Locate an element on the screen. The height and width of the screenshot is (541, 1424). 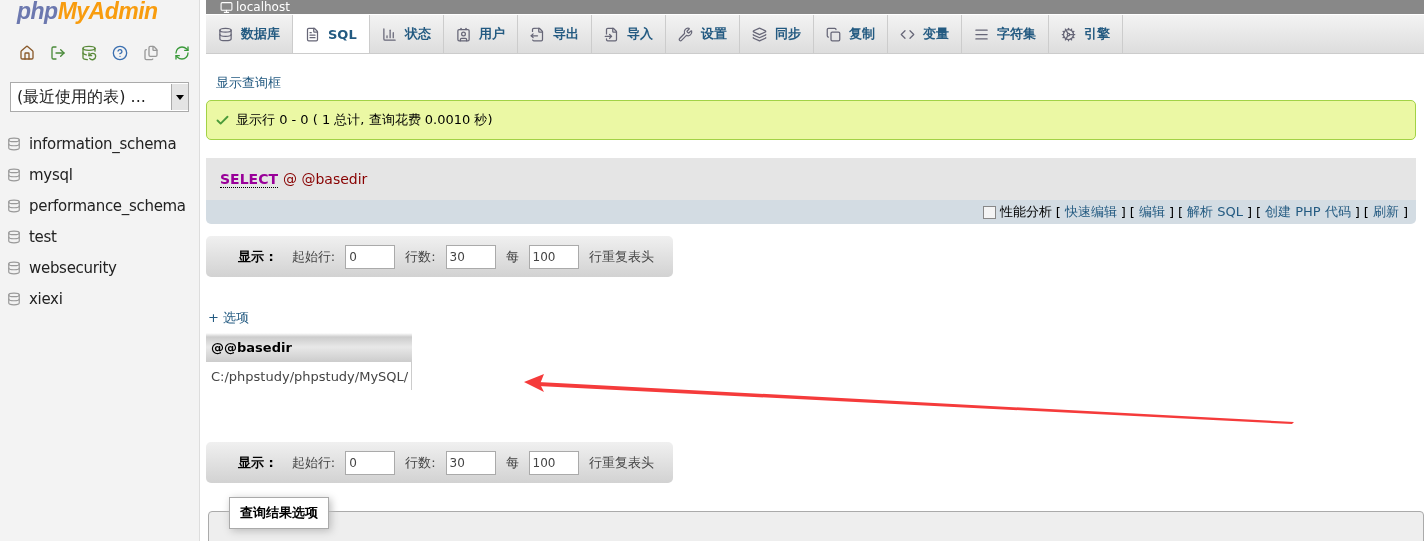
layers-icon is located at coordinates (759, 34).